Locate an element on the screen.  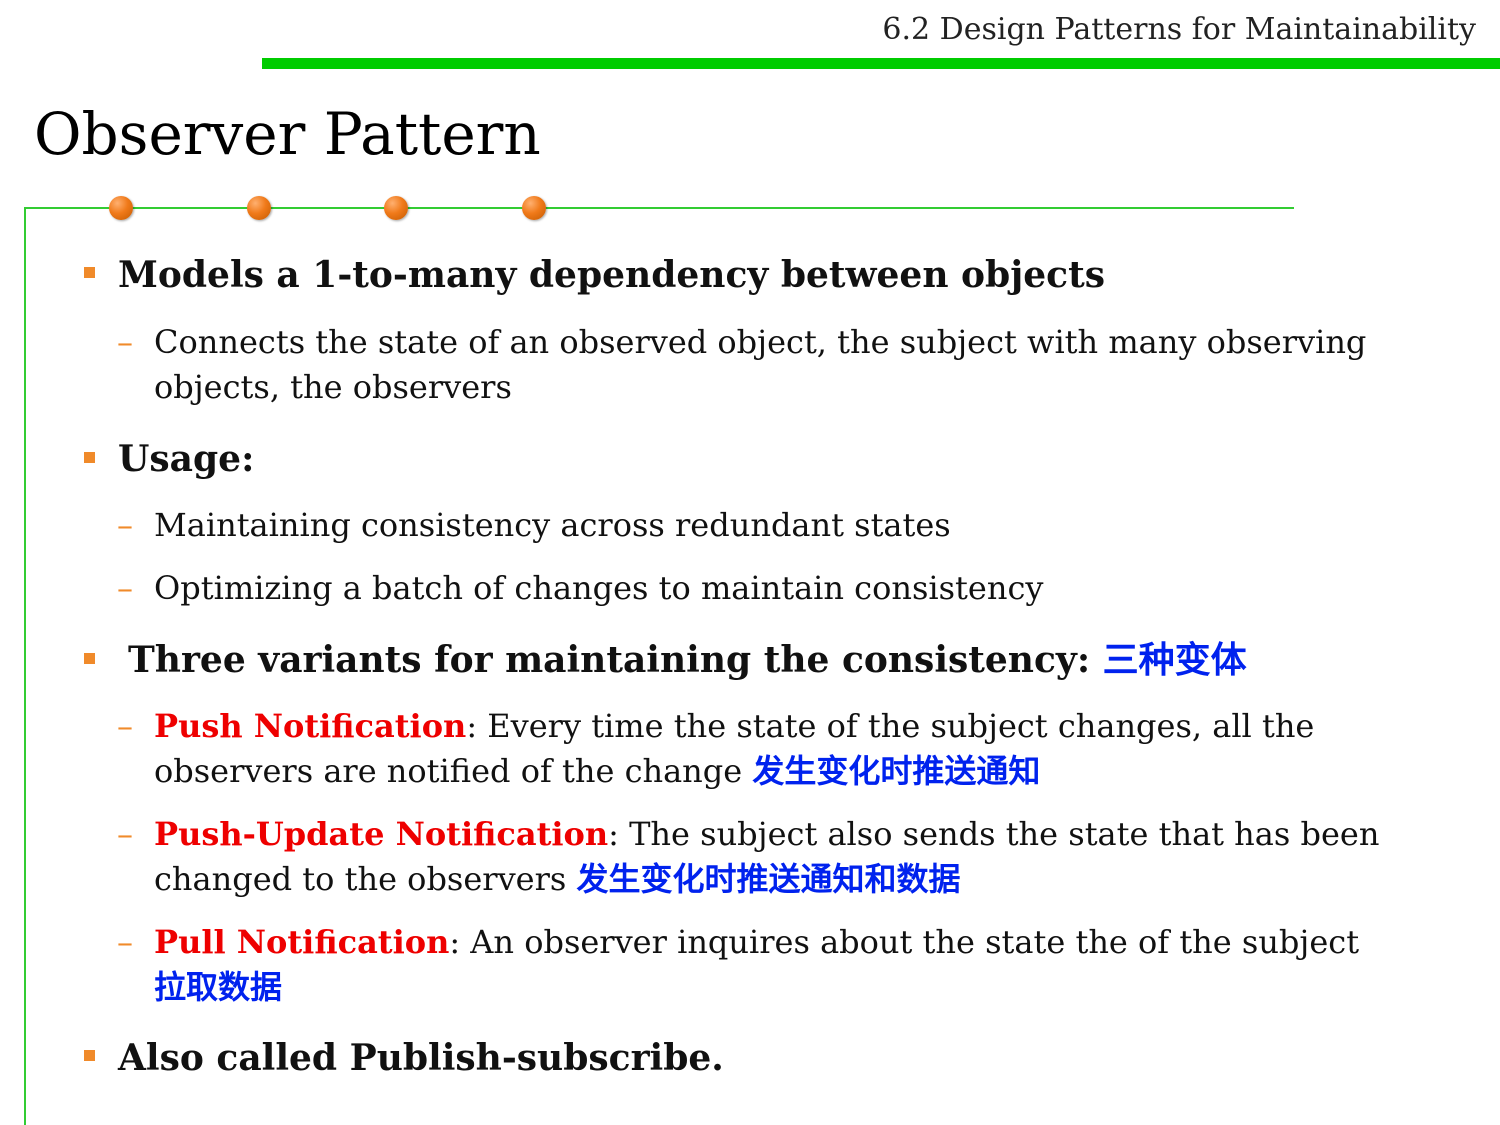
frame-left-line is located at coordinates (25, 666).